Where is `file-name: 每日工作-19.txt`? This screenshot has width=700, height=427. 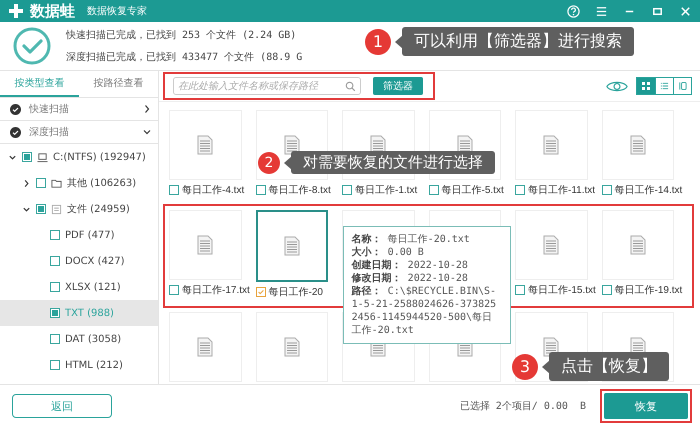
file-name: 每日工作-19.txt is located at coordinates (648, 290).